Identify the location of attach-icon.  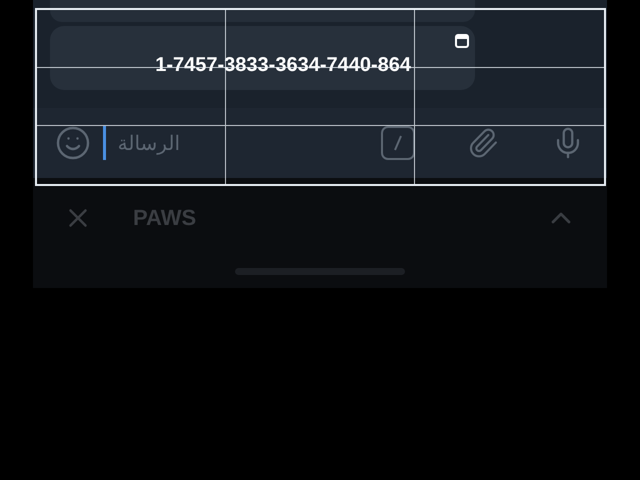
(483, 143).